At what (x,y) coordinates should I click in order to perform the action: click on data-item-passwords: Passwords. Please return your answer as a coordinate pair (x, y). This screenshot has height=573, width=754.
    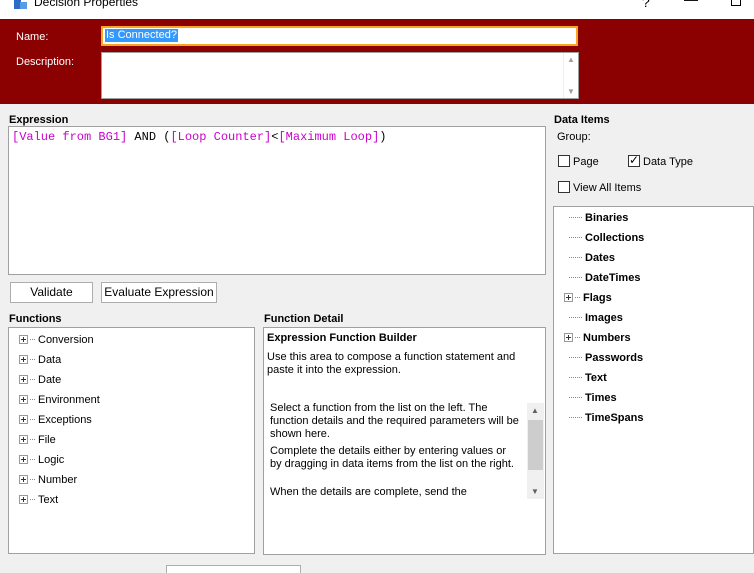
    Looking at the image, I should click on (603, 358).